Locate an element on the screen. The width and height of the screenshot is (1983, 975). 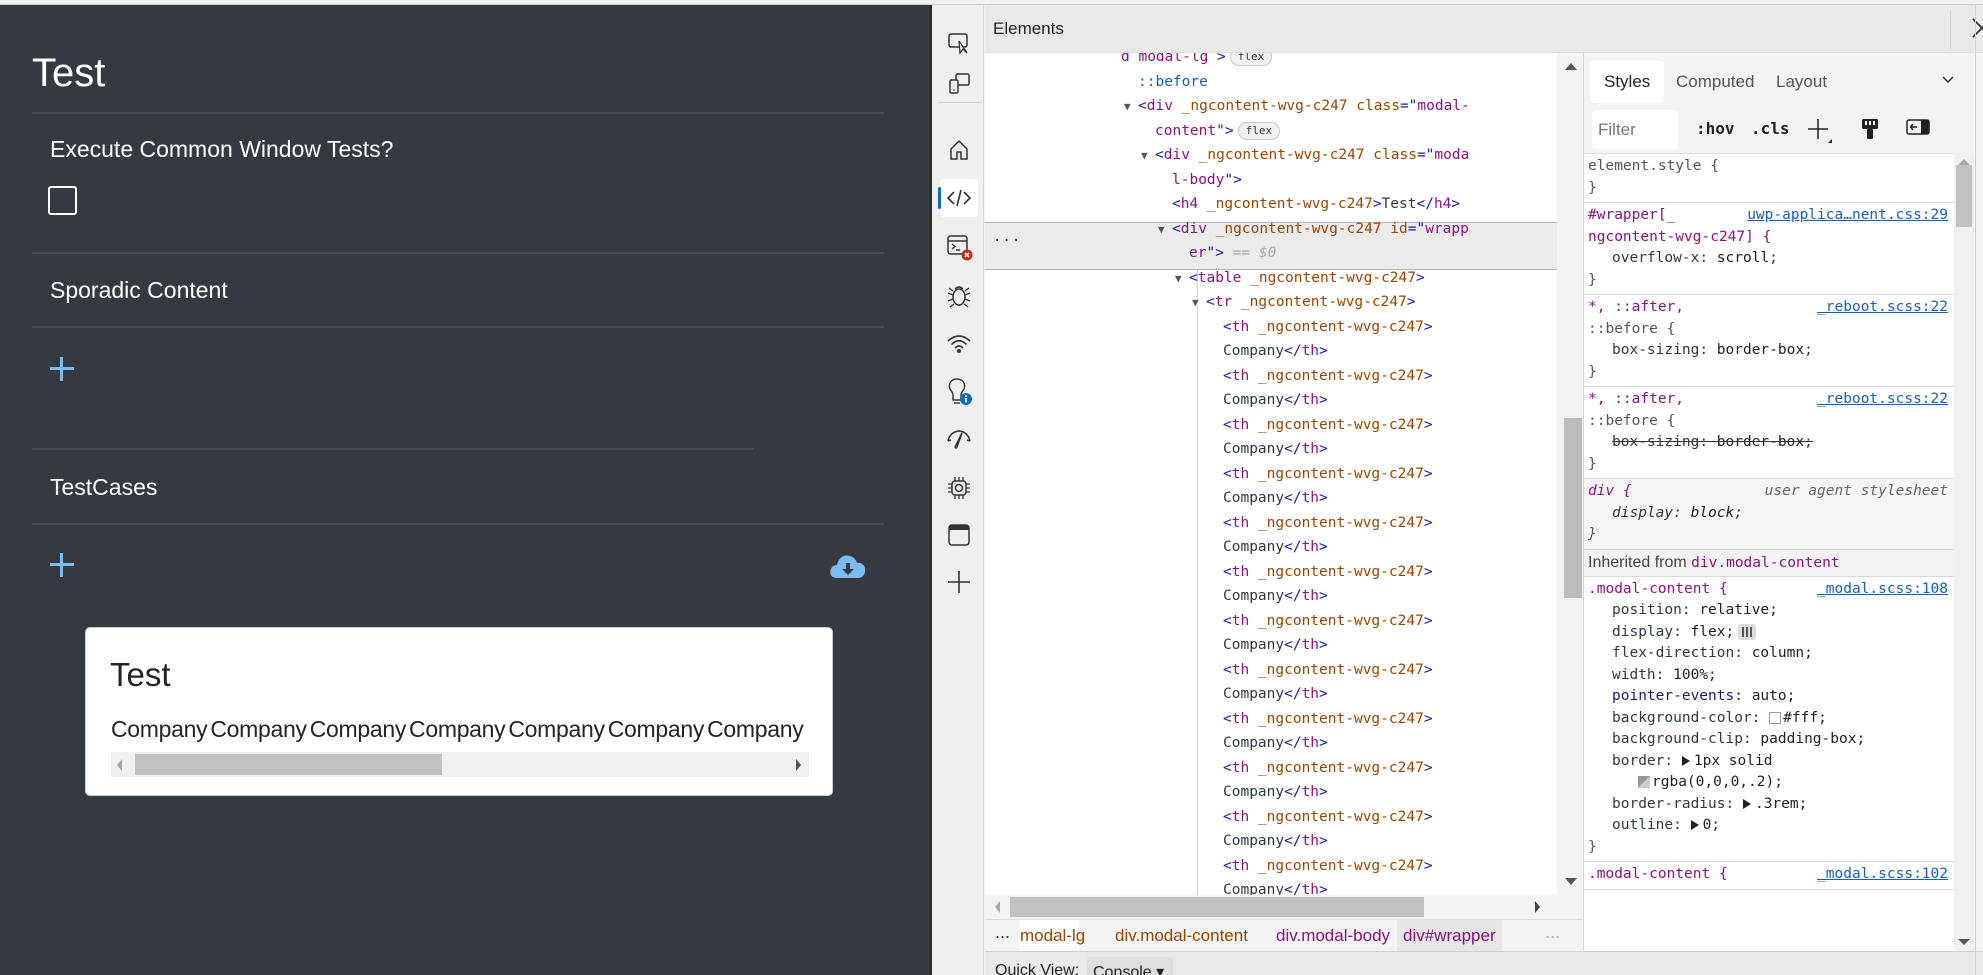
style-property: background-color: #fff; is located at coordinates (1769, 719).